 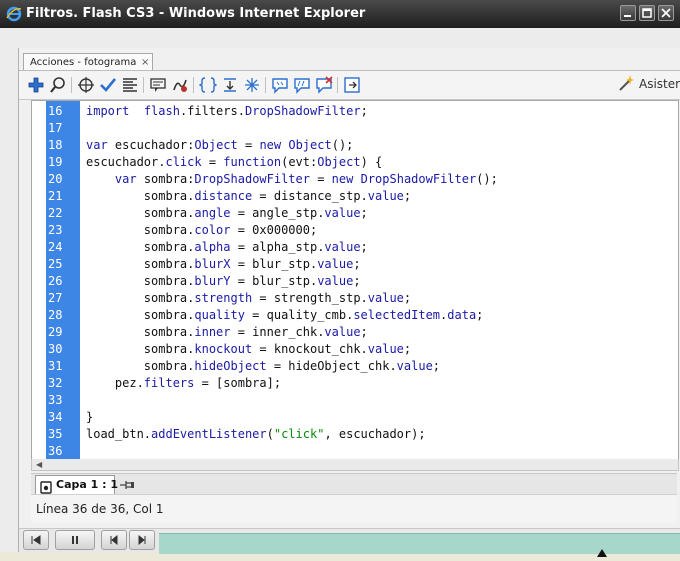 I want to click on line-number: 18, so click(x=55, y=145).